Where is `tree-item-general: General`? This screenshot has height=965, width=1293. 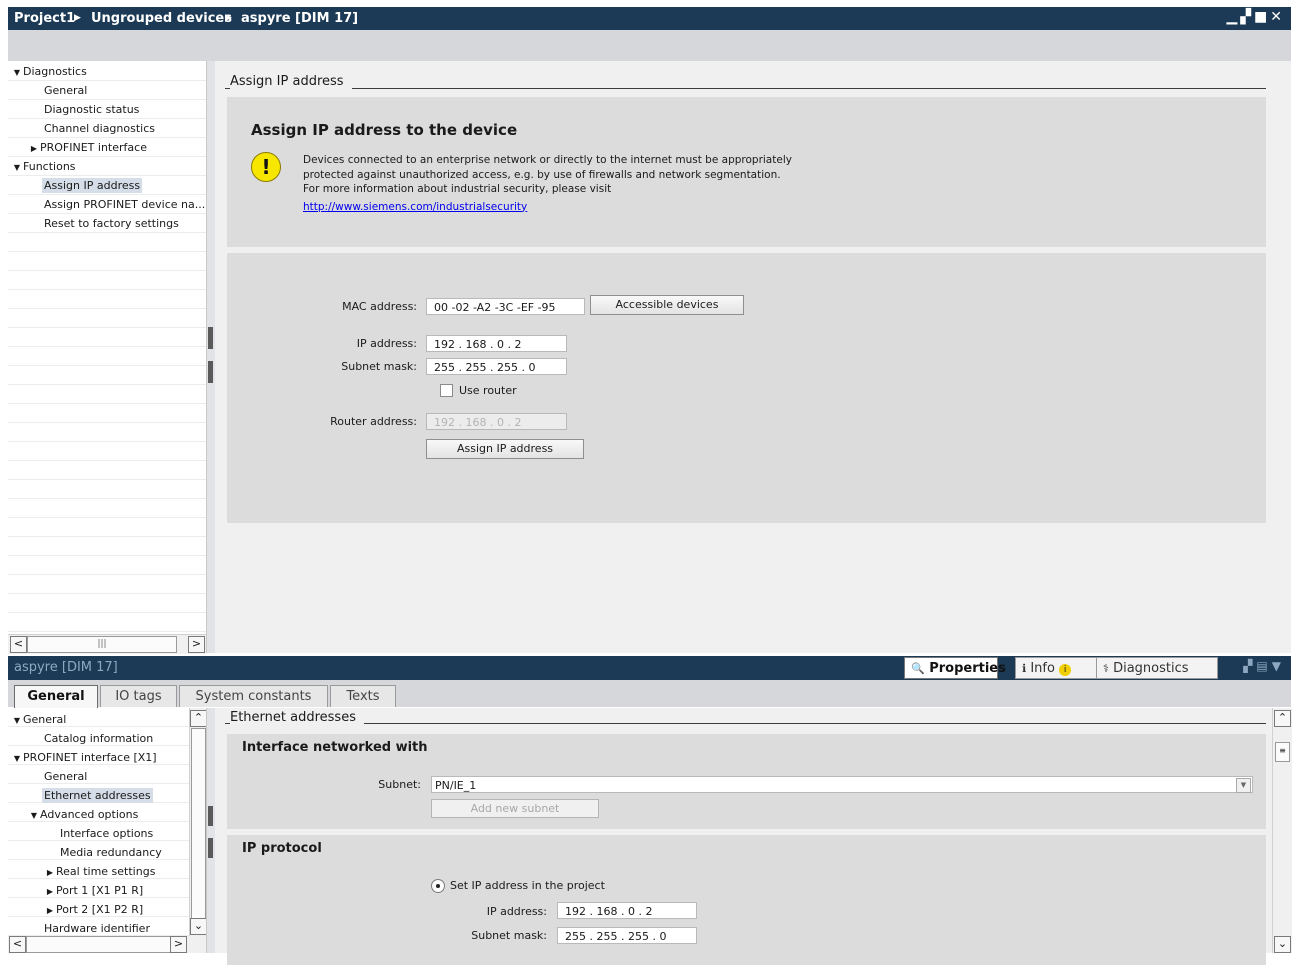
tree-item-general: General is located at coordinates (65, 90).